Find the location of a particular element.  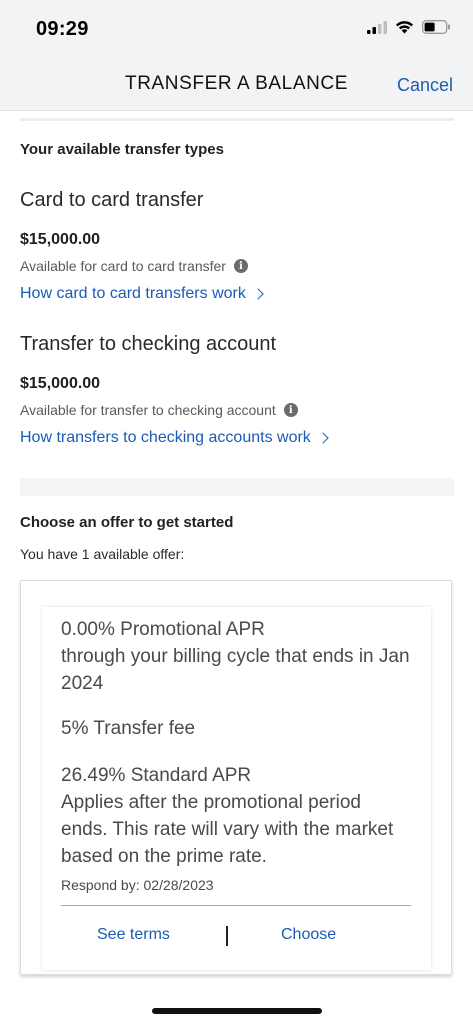

card-to-card-title: Card to card transfer is located at coordinates (112, 200).